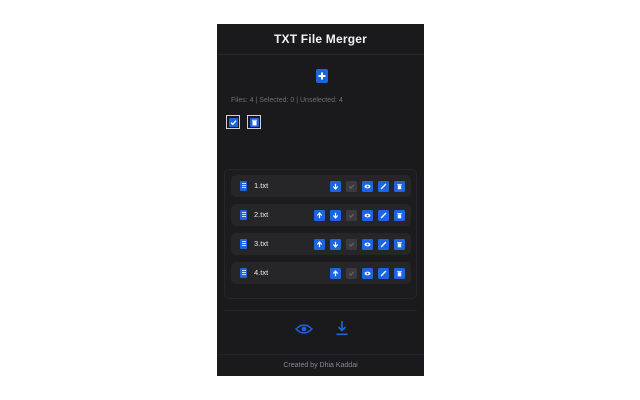 The image size is (640, 400). Describe the element at coordinates (261, 185) in the screenshot. I see `file-name: 1.txt` at that location.